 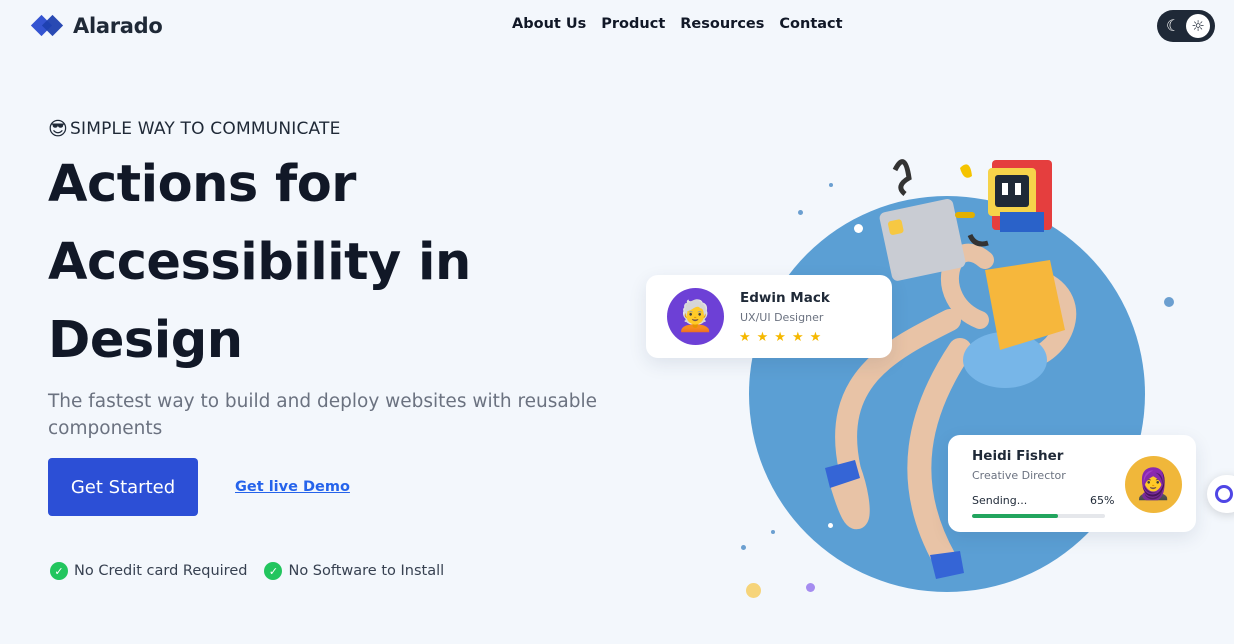 I want to click on profile-card-edwin: 🧑‍🦳 Edwin Mack UX/UI Designer ★★★★★, so click(x=769, y=316).